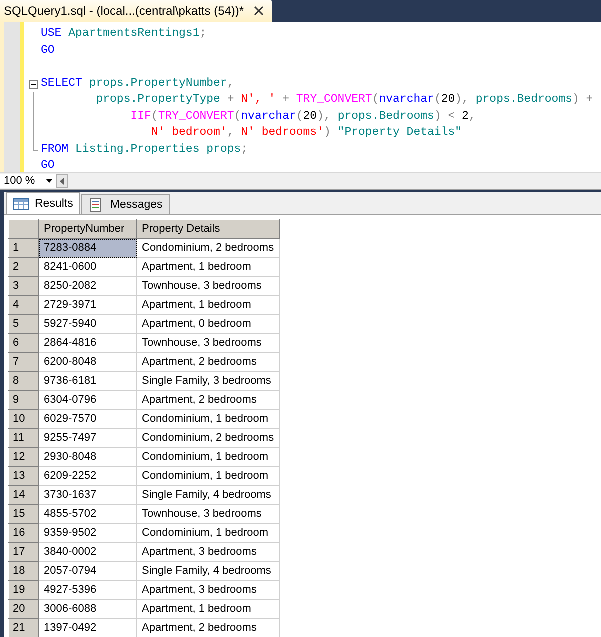 The image size is (601, 637). What do you see at coordinates (87, 324) in the screenshot?
I see `table-cell: 5927-5940` at bounding box center [87, 324].